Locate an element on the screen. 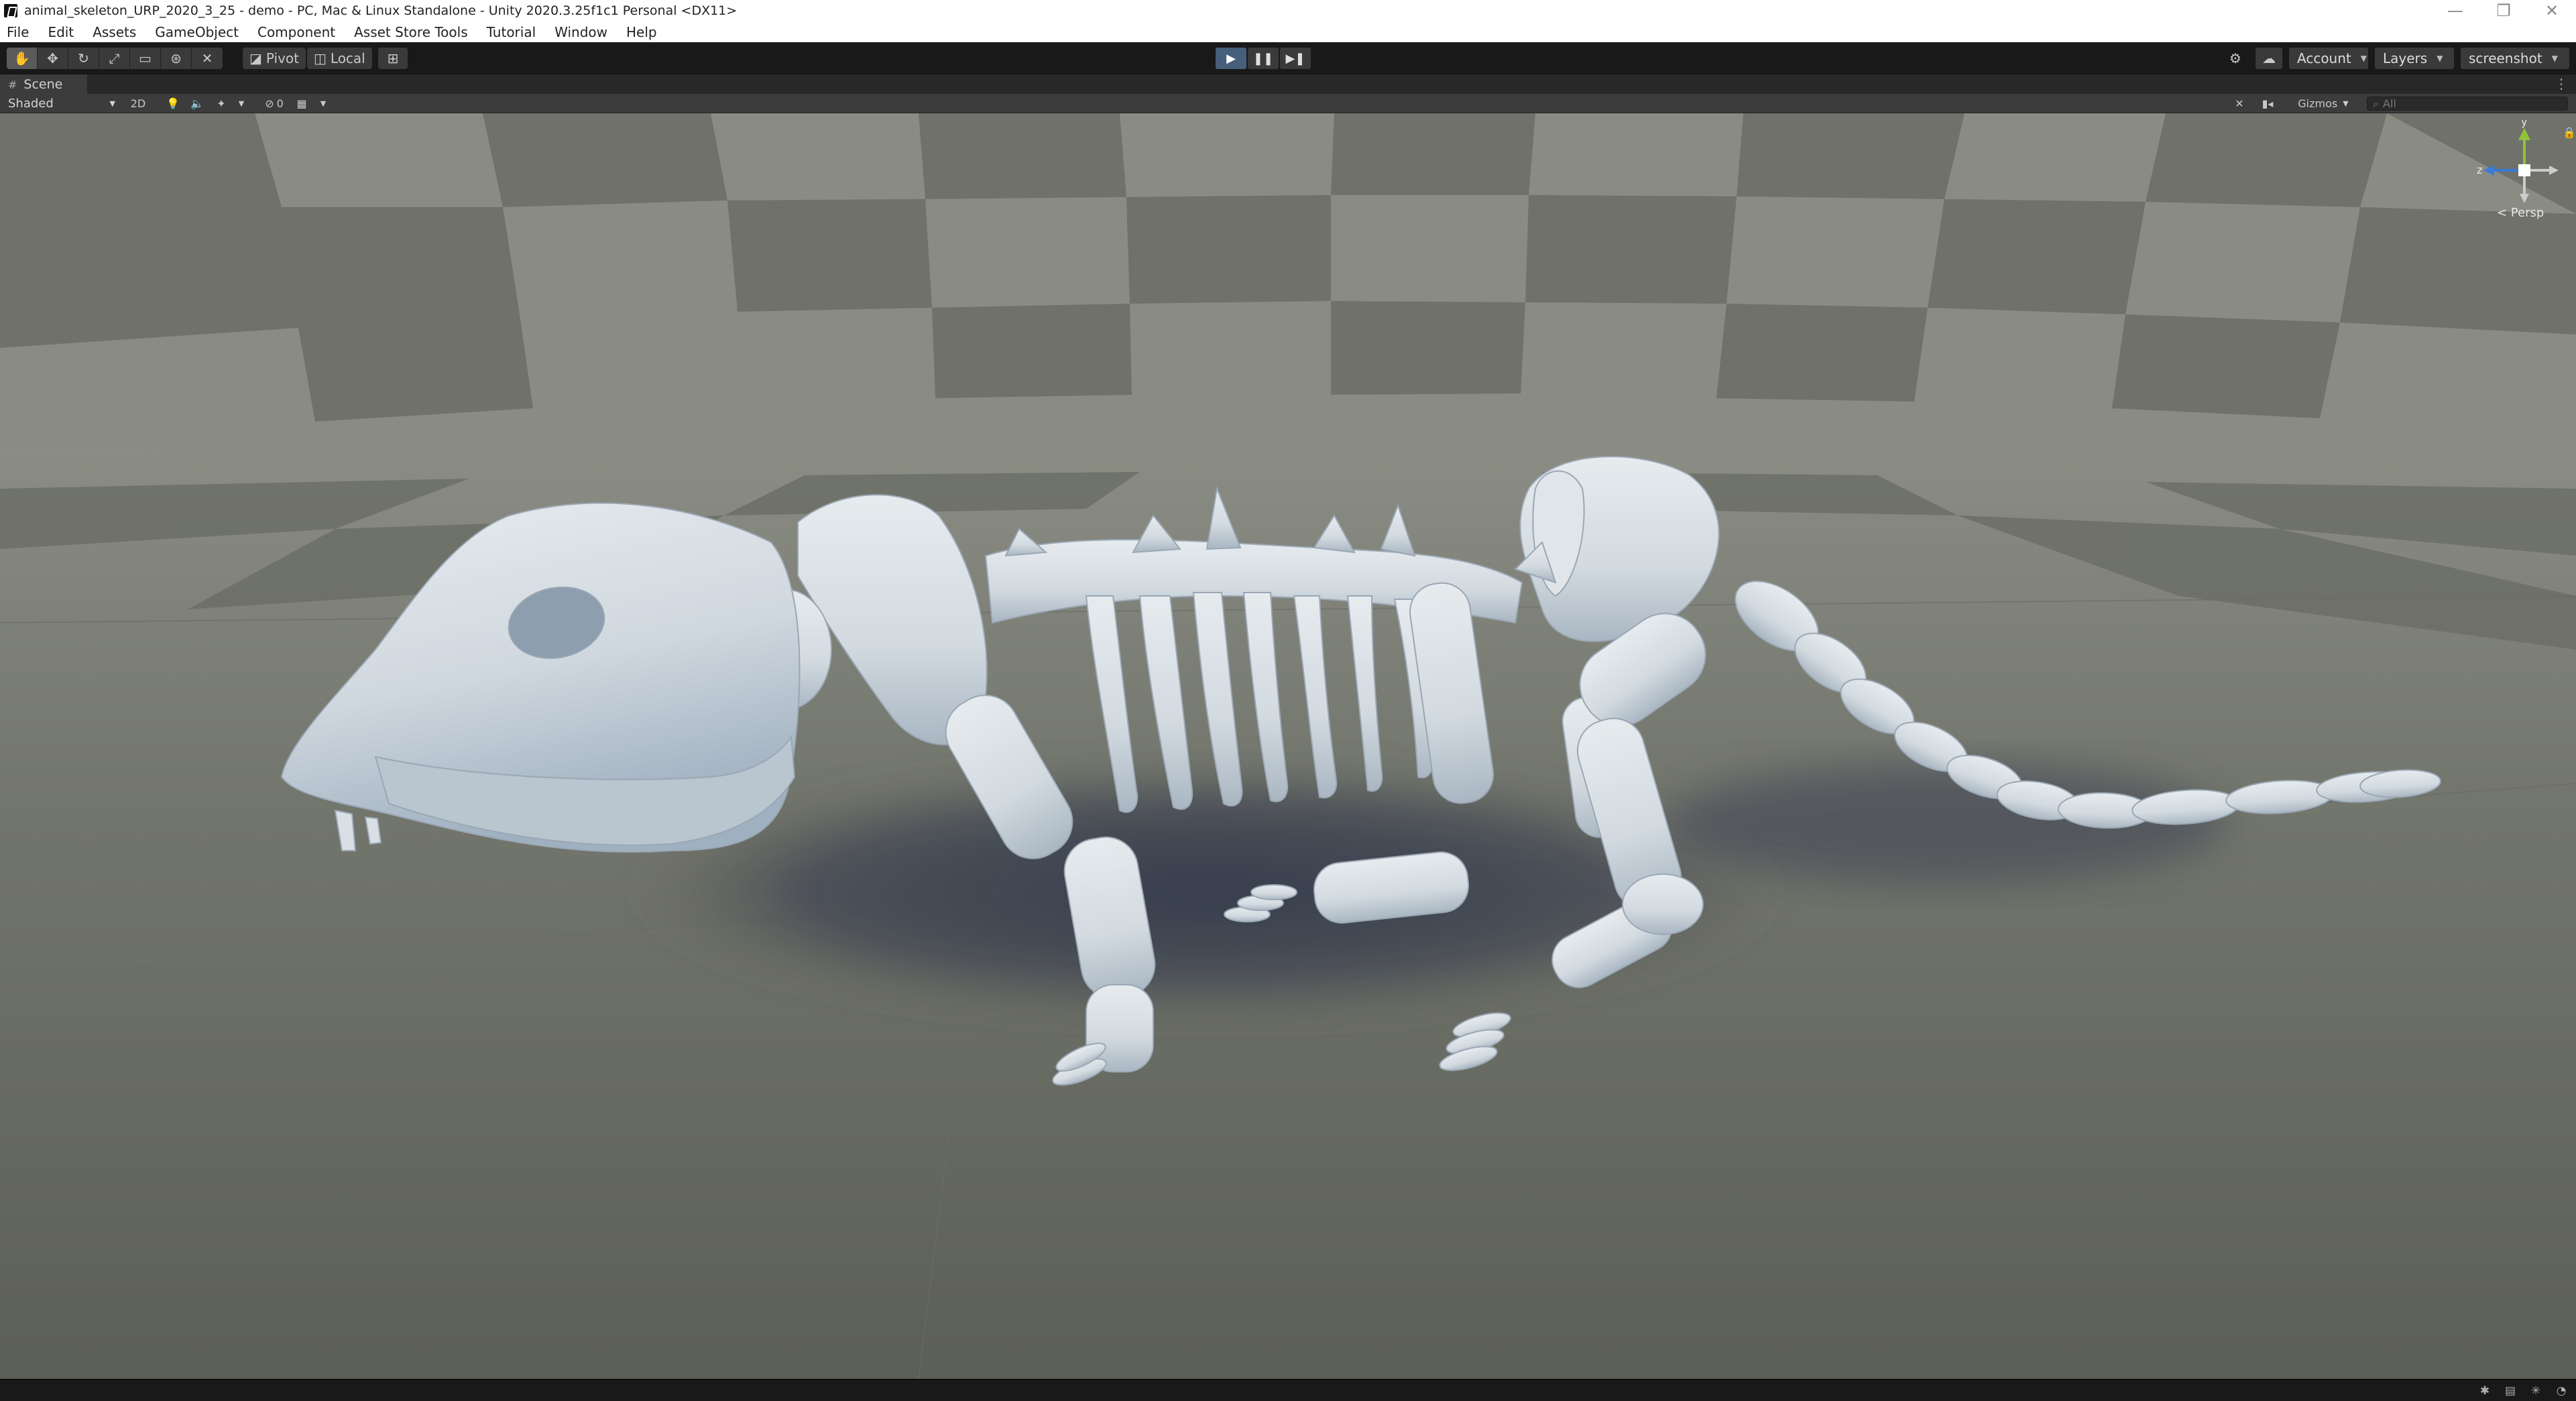  hand-tool-icon: ✋ is located at coordinates (22, 58).